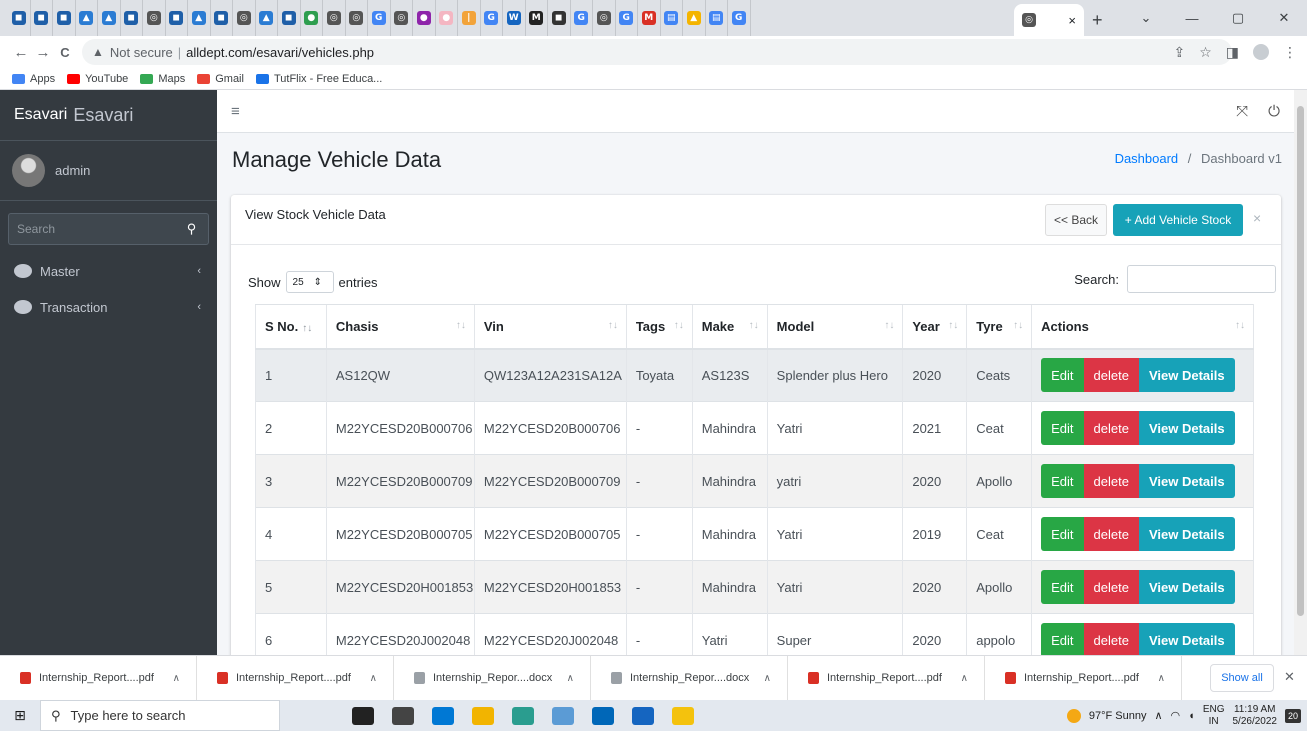 The width and height of the screenshot is (1307, 731). Describe the element at coordinates (20, 715) in the screenshot. I see `windows-start-icon: ⊞` at that location.